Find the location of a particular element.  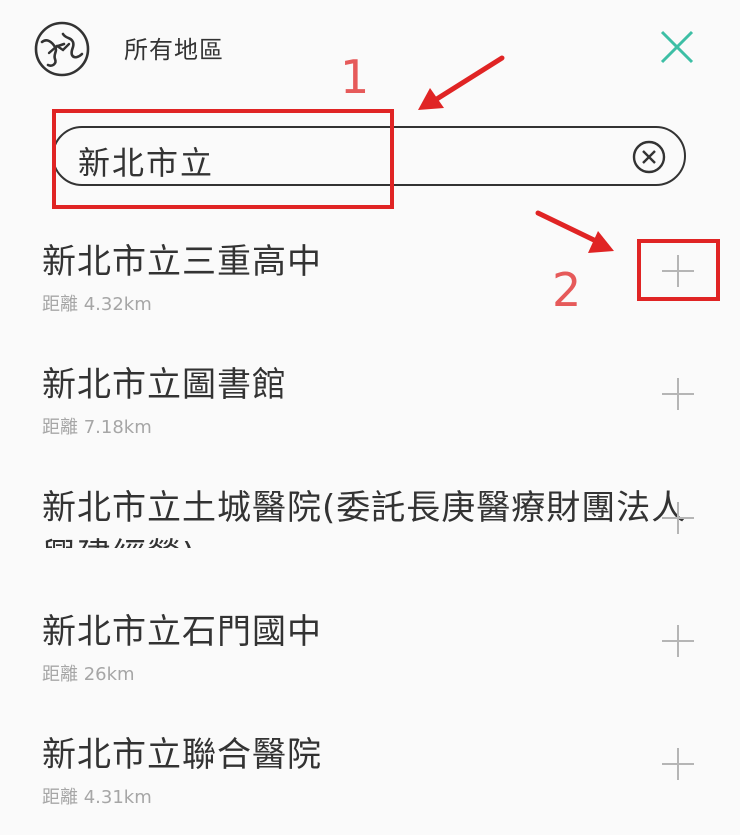

result-item: 新北市立三重高中 距離 4.32km is located at coordinates (370, 281).